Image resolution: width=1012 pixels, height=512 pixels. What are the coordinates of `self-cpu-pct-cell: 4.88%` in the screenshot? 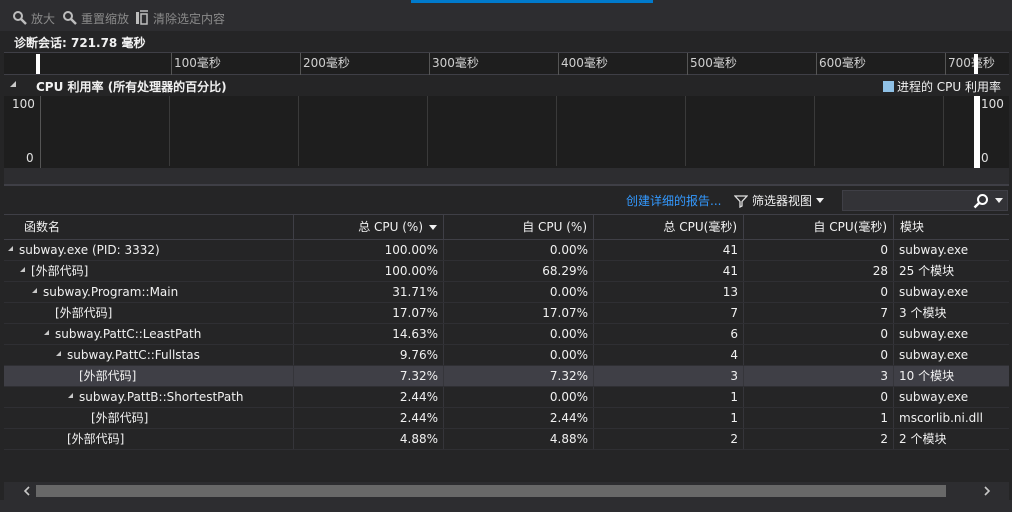 It's located at (519, 439).